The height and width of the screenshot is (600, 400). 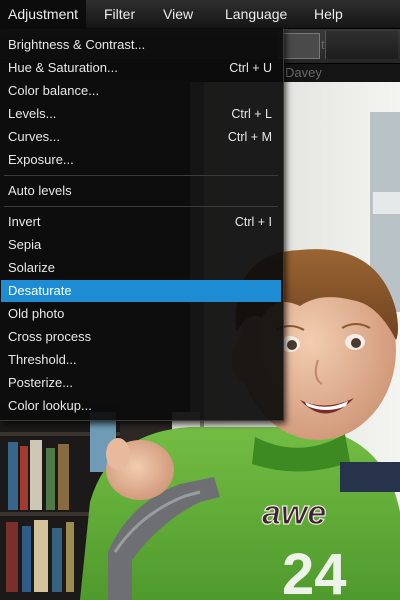 I want to click on shirt-number: 24, so click(x=314, y=571).